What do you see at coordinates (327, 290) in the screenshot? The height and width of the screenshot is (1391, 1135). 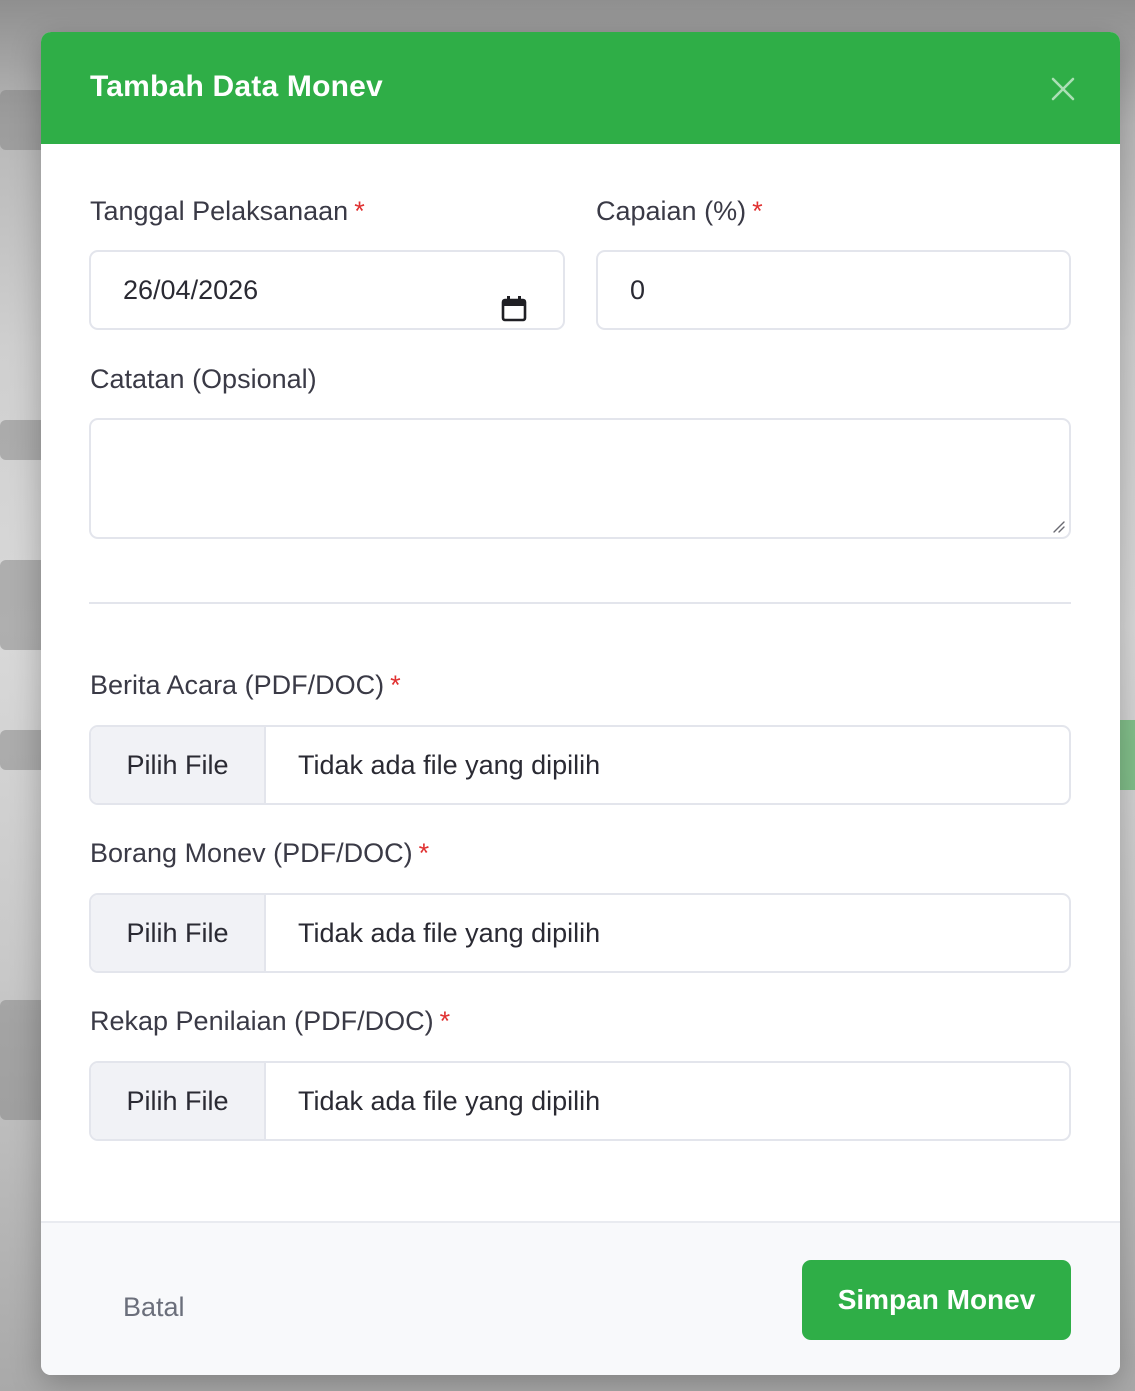 I see `tanggal-date-input: 26/04/2026` at bounding box center [327, 290].